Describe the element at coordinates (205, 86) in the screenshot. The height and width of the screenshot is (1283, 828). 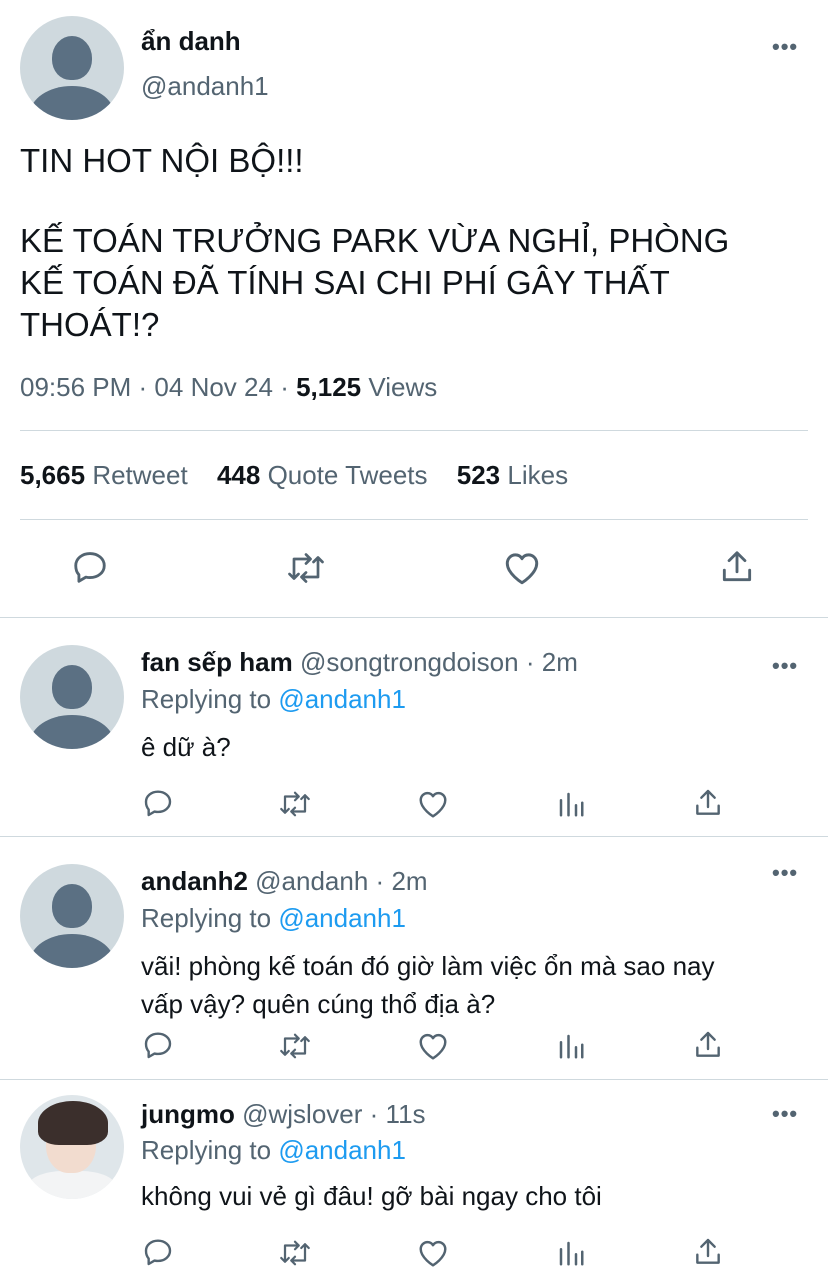
I see `user-handle: @andanh1` at that location.